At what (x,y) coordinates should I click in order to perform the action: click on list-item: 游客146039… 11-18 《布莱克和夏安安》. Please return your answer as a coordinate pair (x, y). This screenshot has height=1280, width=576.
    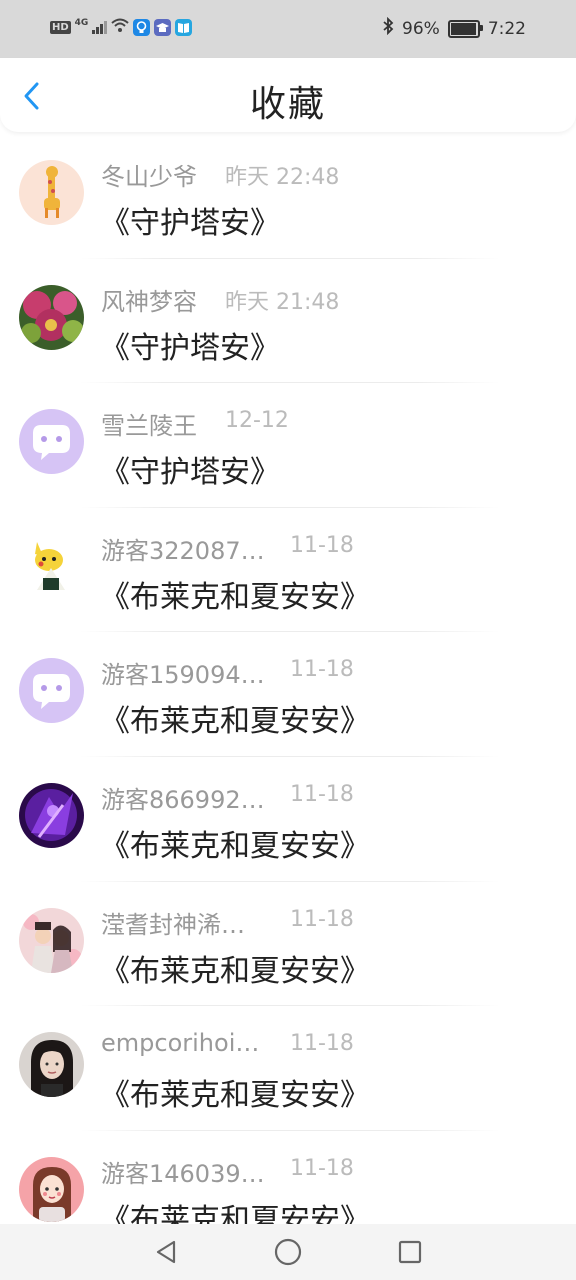
    Looking at the image, I should click on (288, 1177).